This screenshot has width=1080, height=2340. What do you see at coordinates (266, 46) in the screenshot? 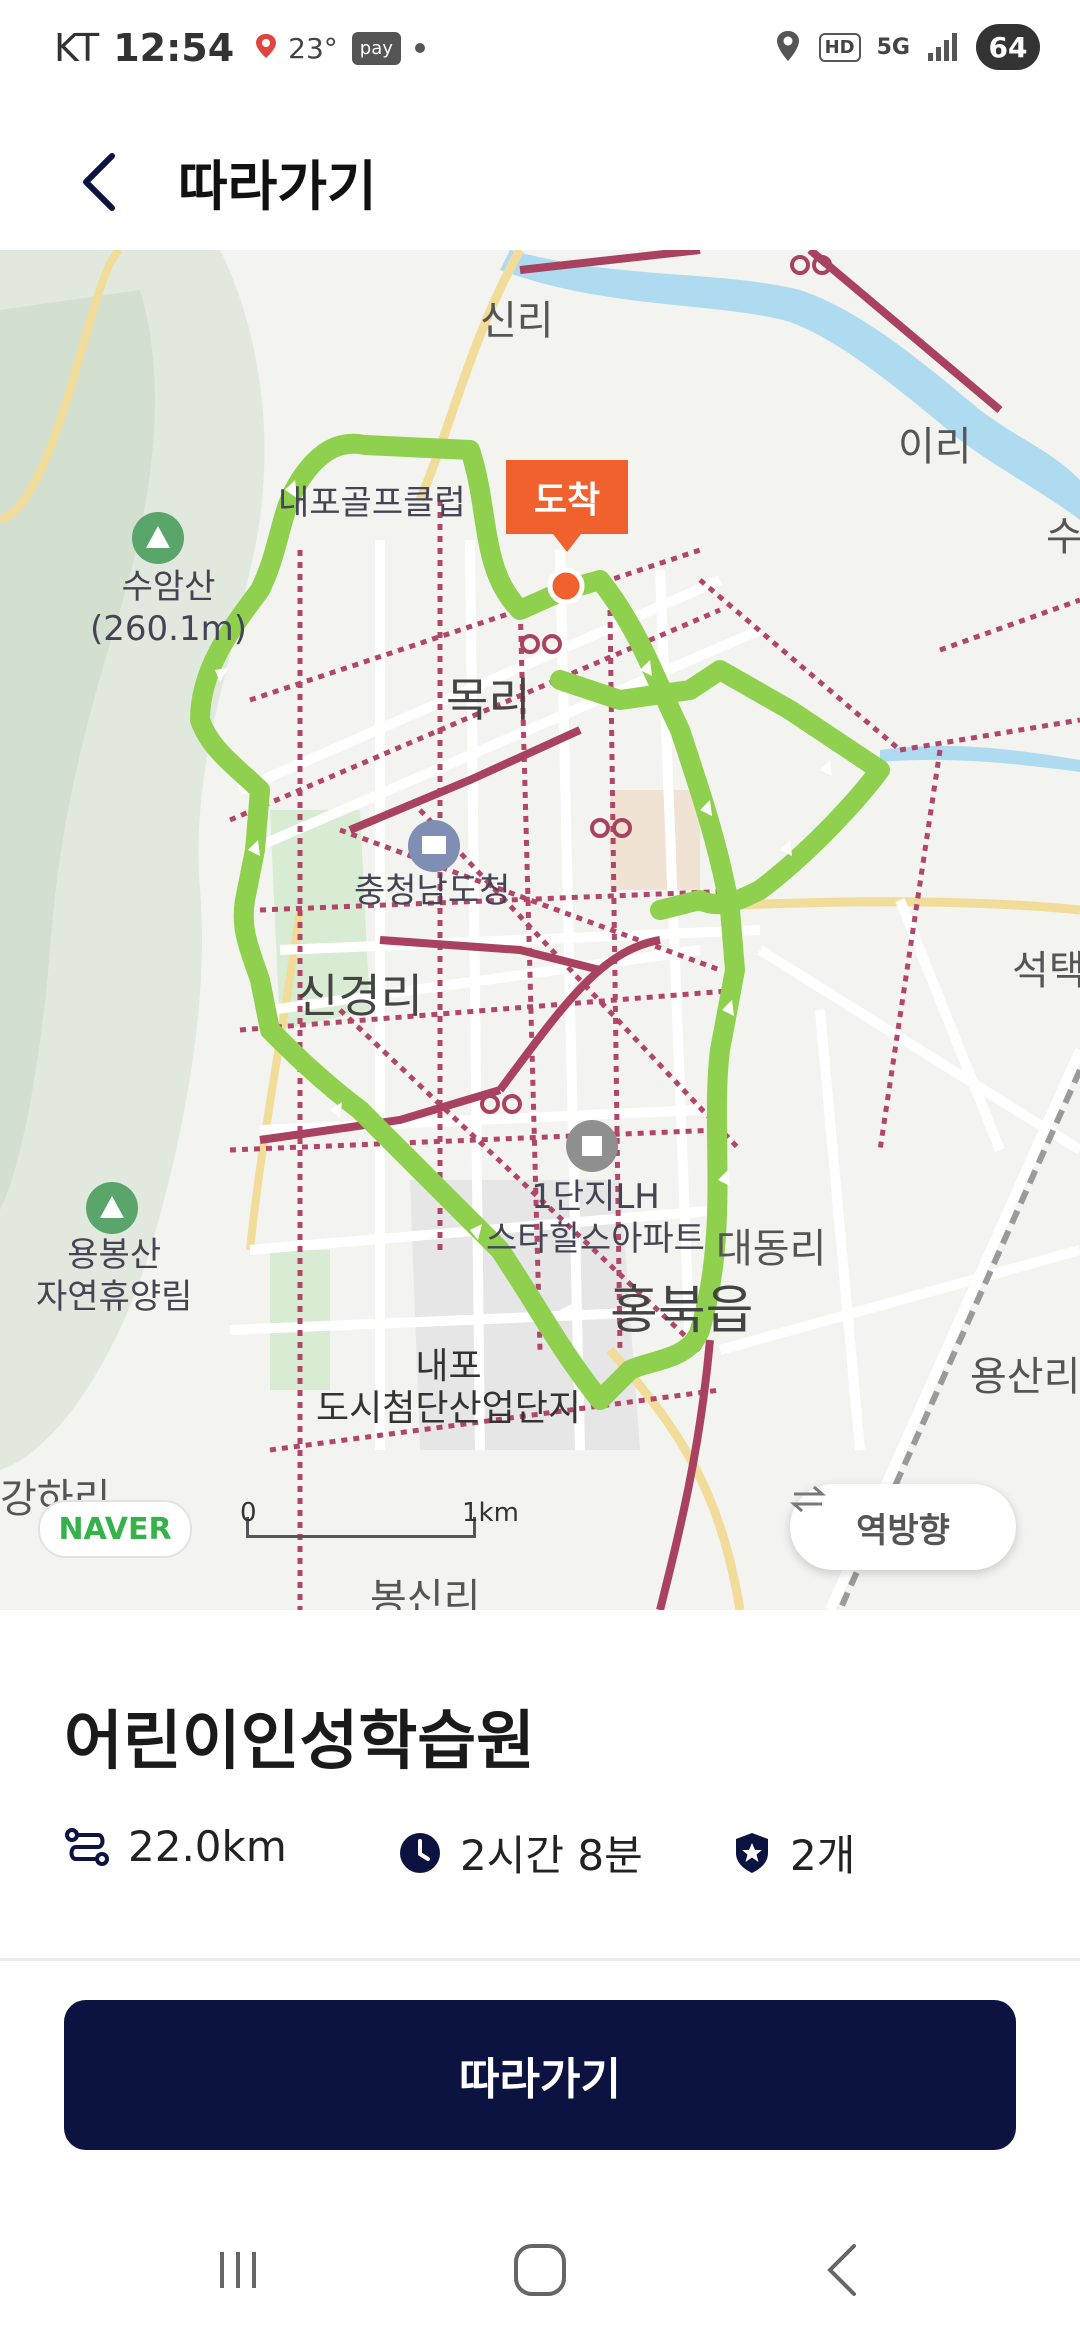
I see `weather-location-icon` at bounding box center [266, 46].